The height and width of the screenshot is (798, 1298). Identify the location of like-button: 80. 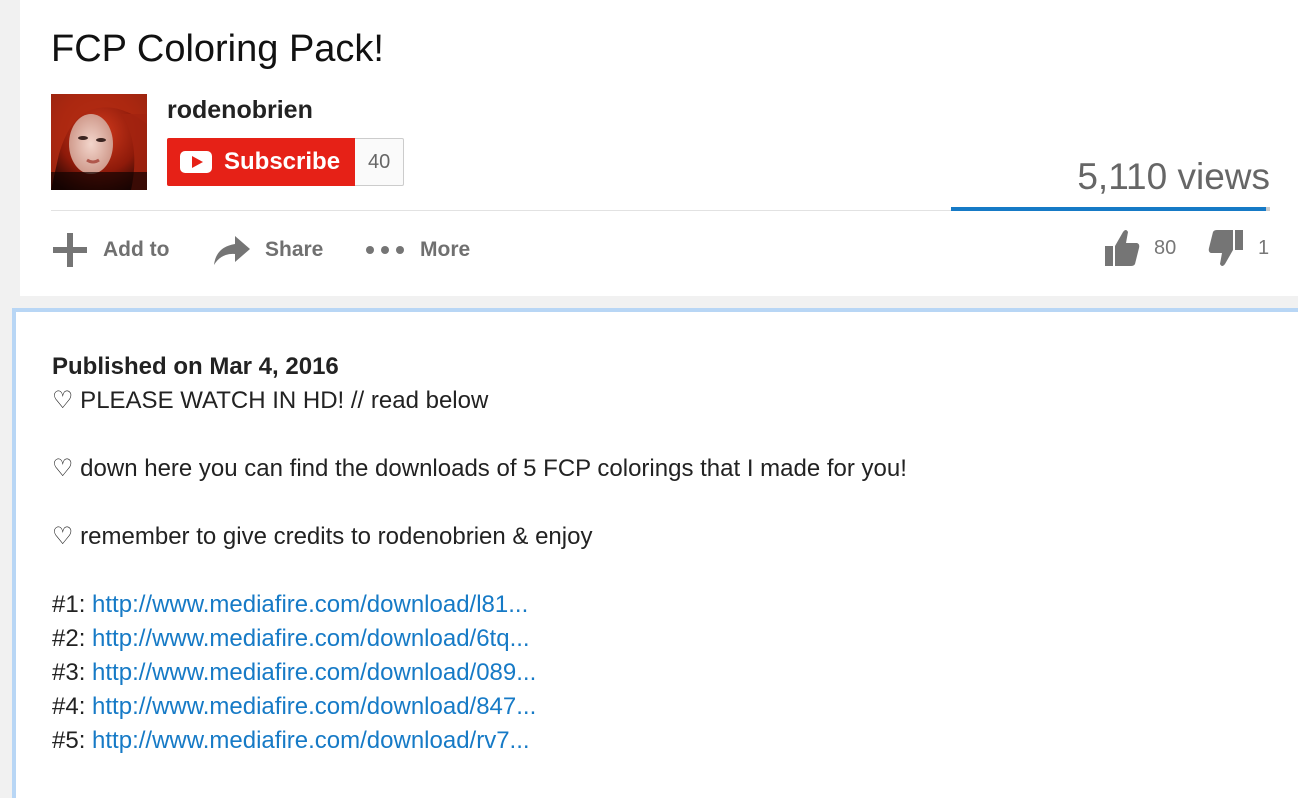
(1140, 248).